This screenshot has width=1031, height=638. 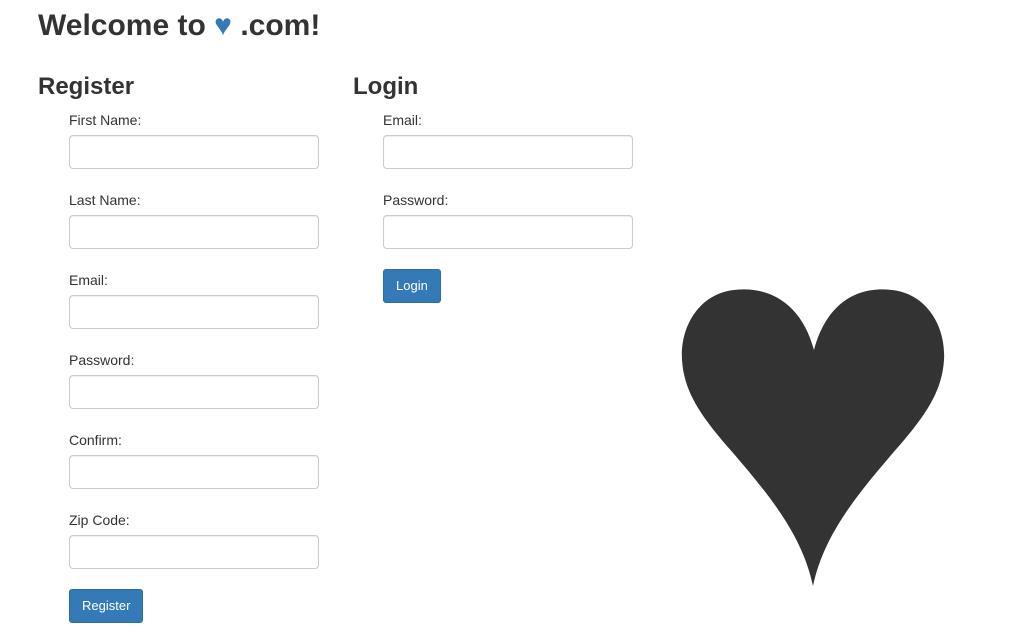 I want to click on login-button: Login, so click(x=412, y=286).